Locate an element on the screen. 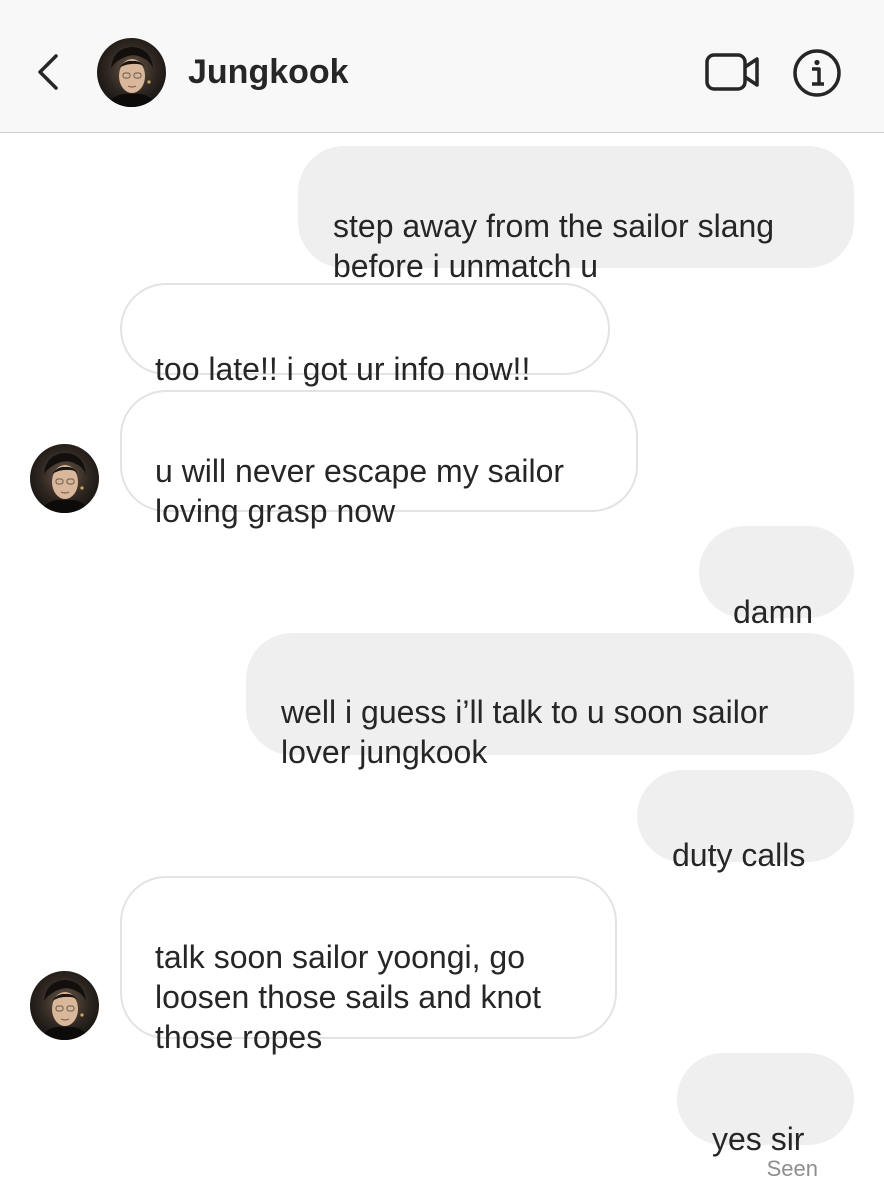 Image resolution: width=884 pixels, height=1200 pixels. chevron-left-icon is located at coordinates (46, 72).